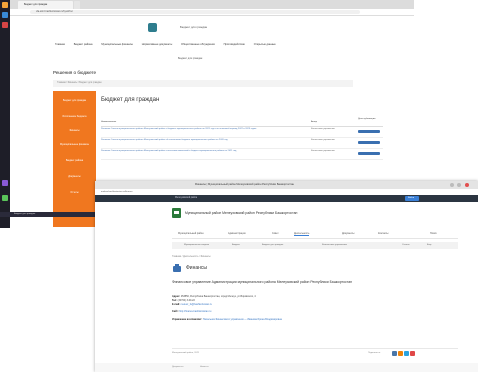 Image resolution: width=478 pixels, height=372 pixels. Describe the element at coordinates (196, 245) in the screenshot. I see `subnav-item: Муниципальные закупки` at that location.